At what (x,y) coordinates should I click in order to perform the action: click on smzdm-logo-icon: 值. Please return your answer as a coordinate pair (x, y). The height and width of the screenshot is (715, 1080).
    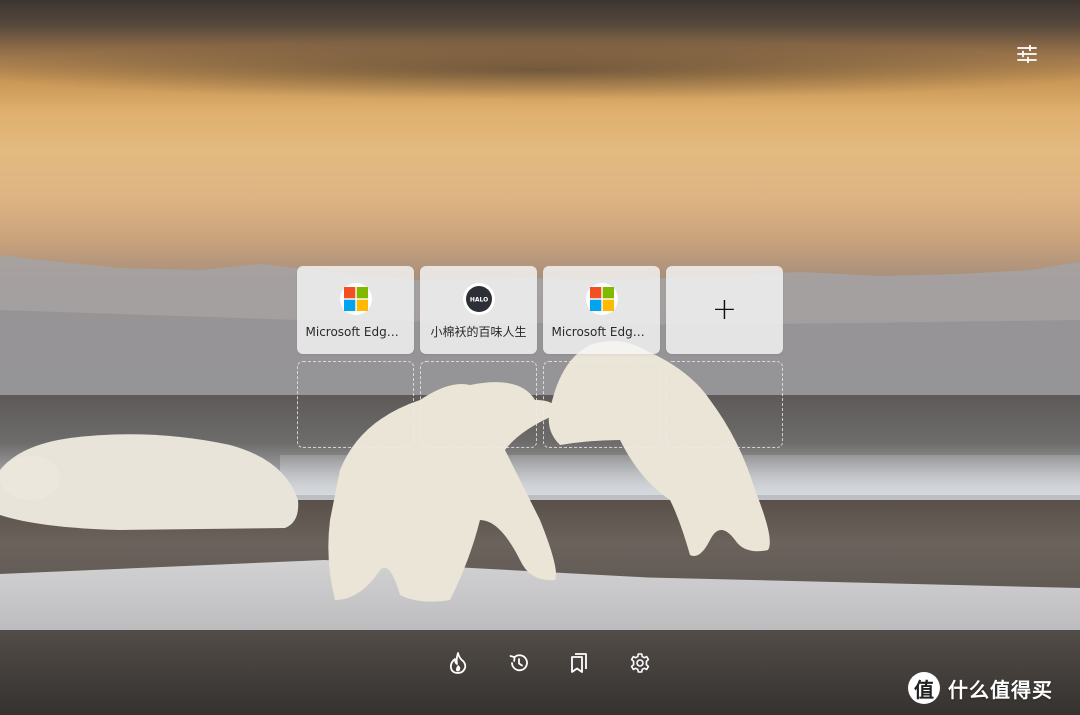
    Looking at the image, I should click on (924, 688).